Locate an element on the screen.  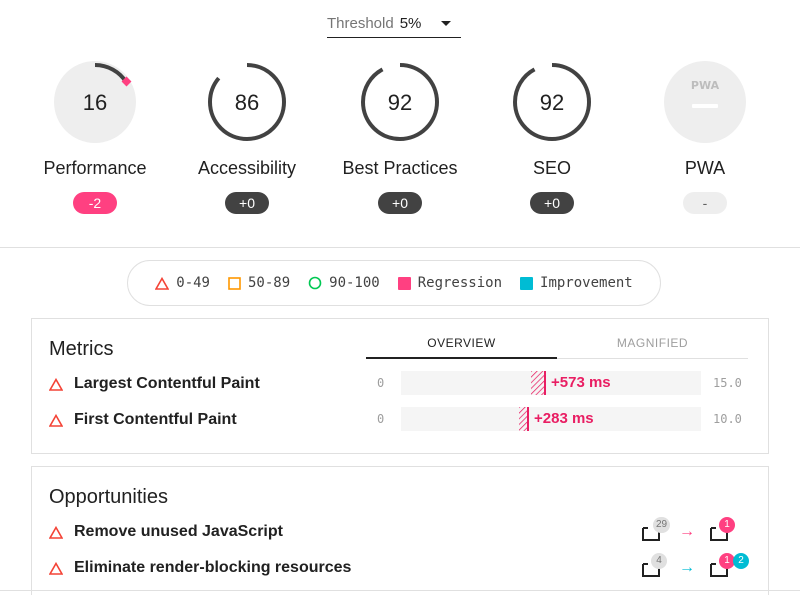
legend-improvement: Improvement is located at coordinates (576, 283).